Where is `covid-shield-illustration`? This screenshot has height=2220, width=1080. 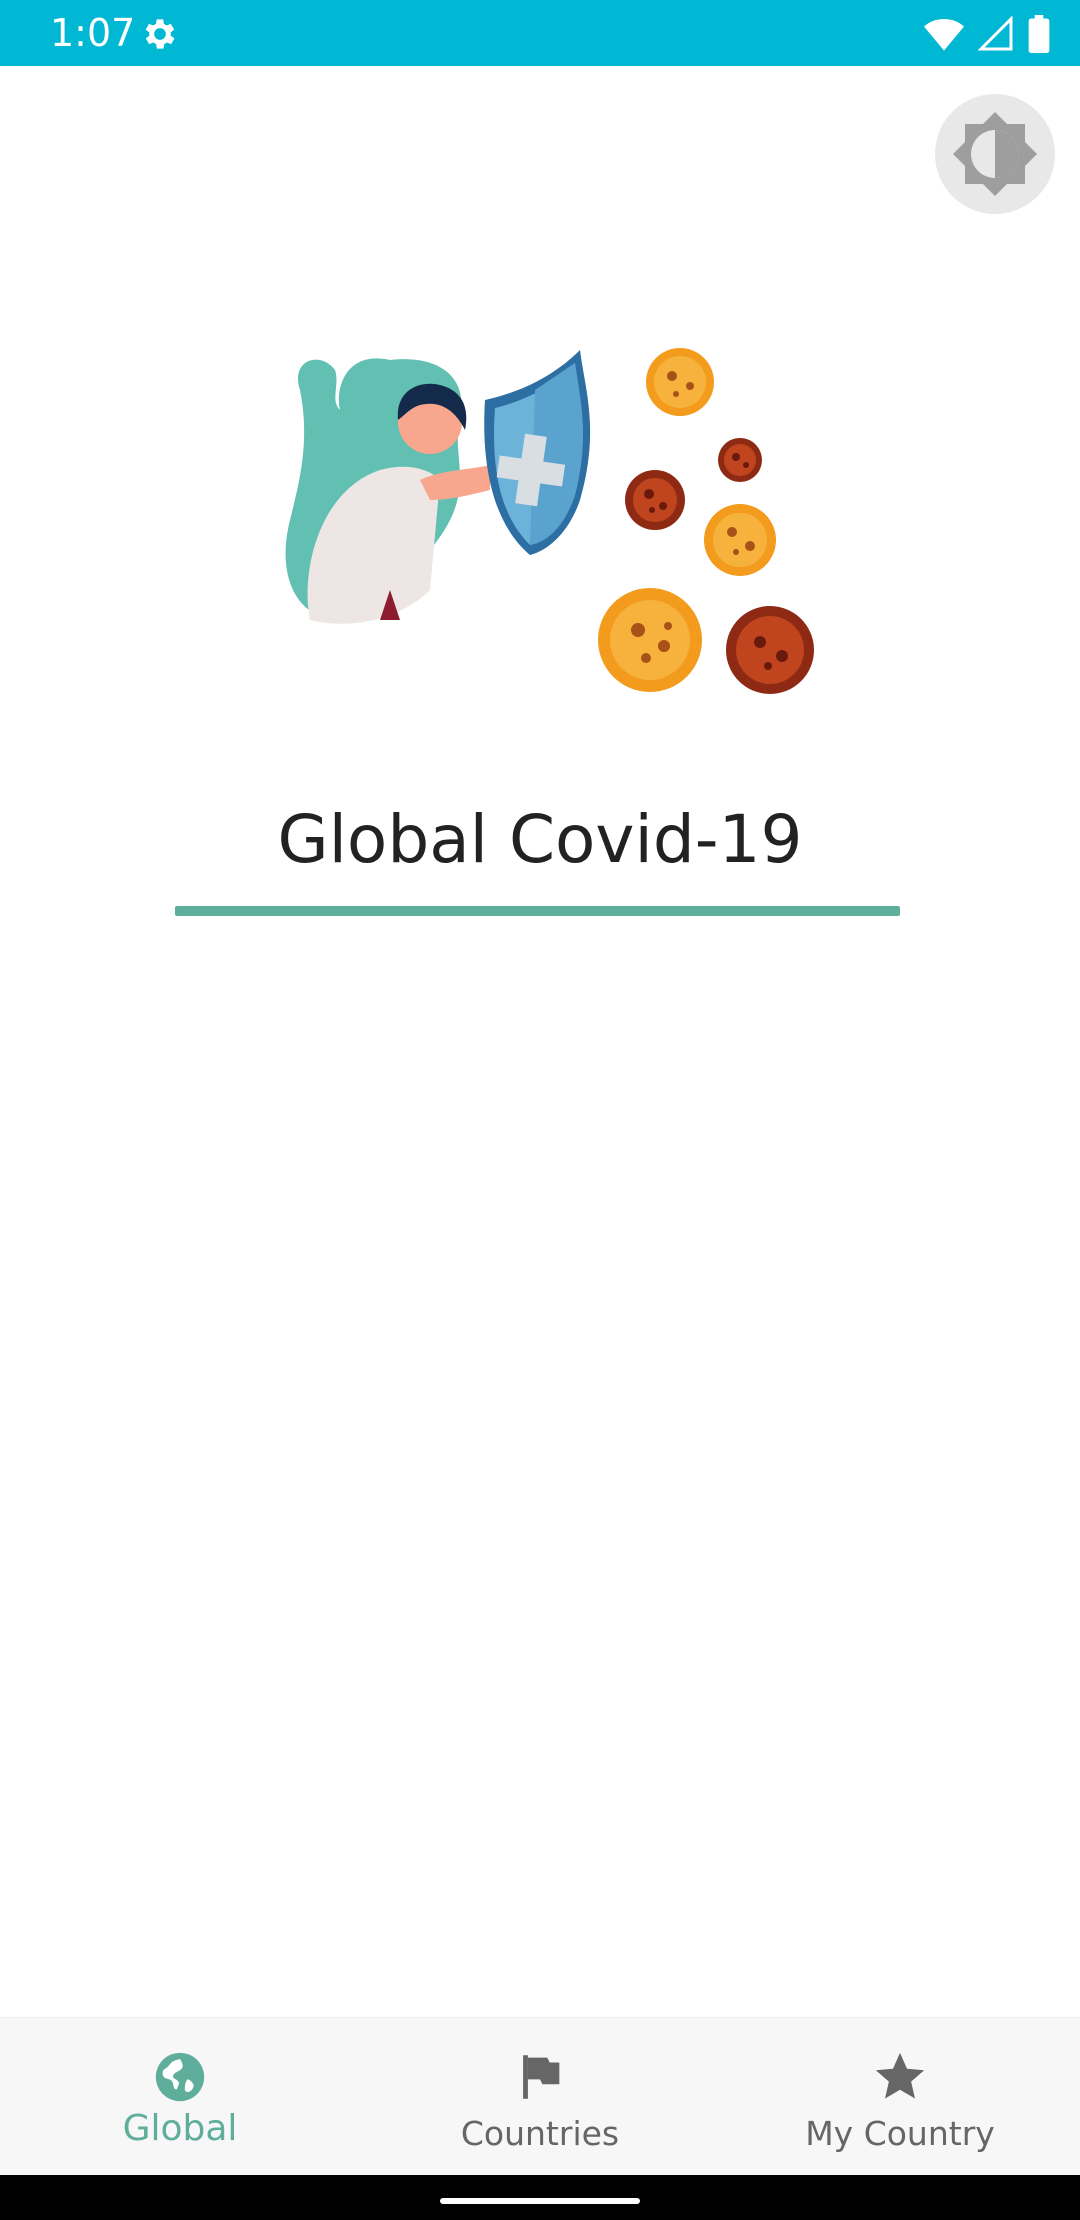
covid-shield-illustration is located at coordinates (549, 521).